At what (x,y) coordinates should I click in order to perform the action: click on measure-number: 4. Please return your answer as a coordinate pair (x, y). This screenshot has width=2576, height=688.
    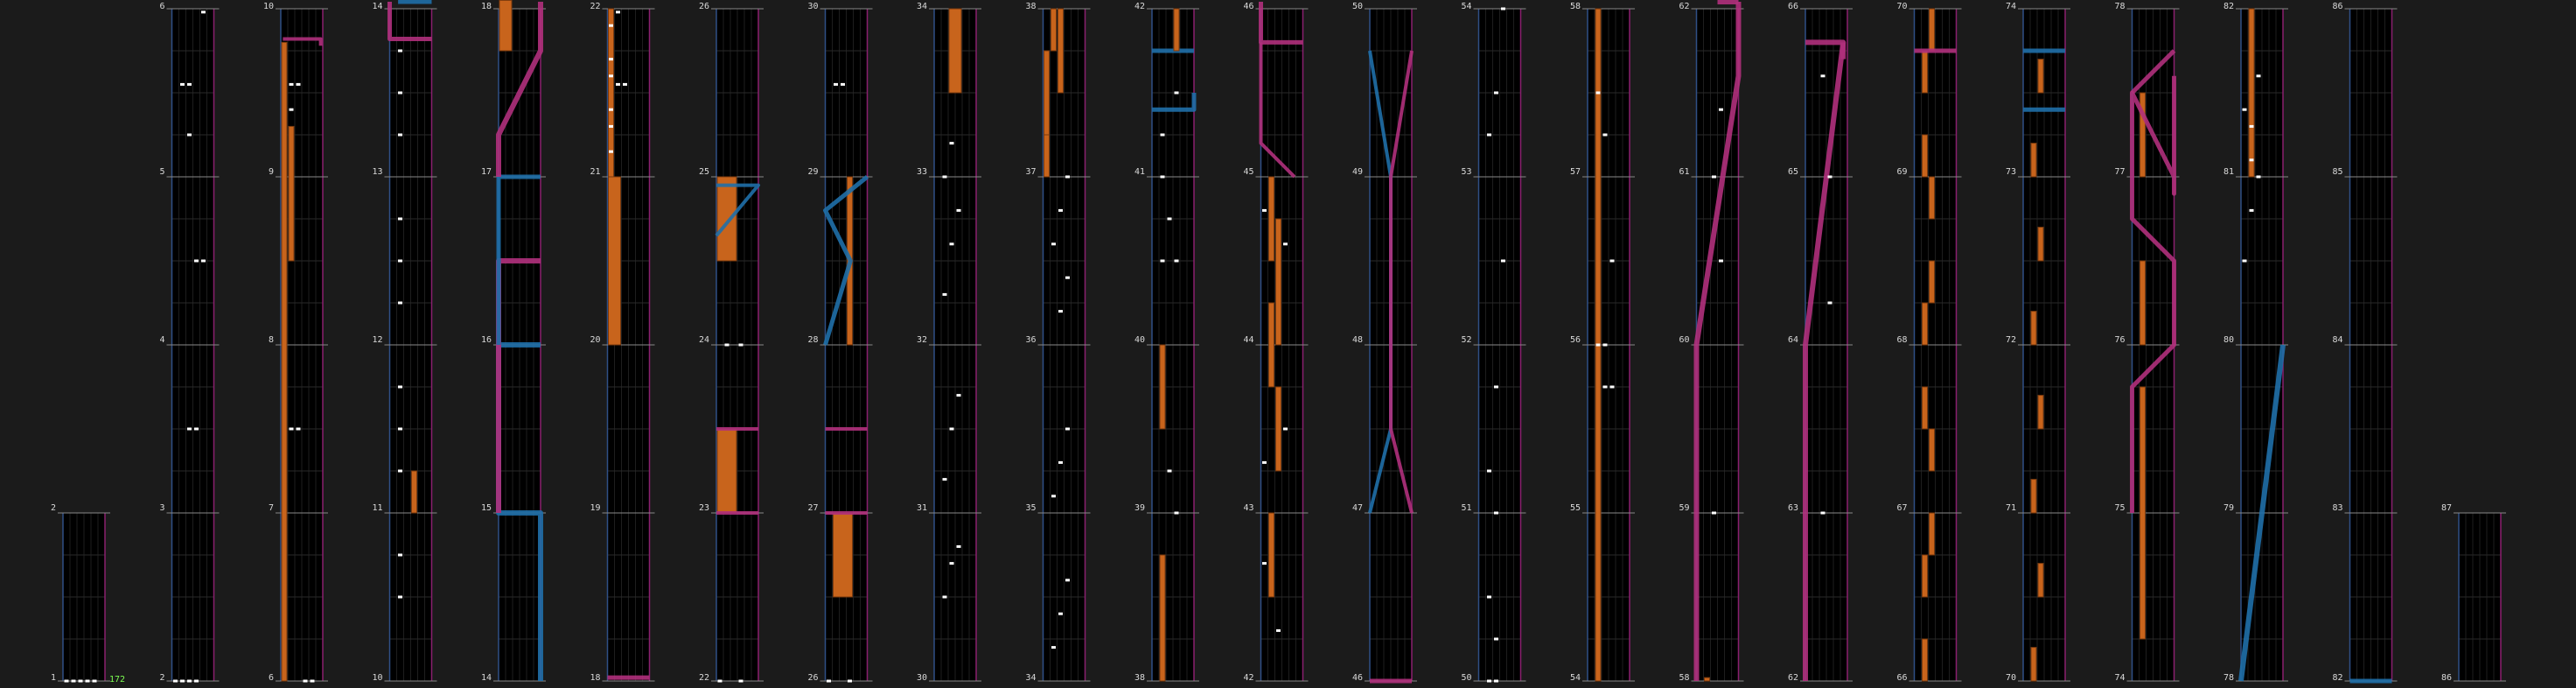
    Looking at the image, I should click on (161, 340).